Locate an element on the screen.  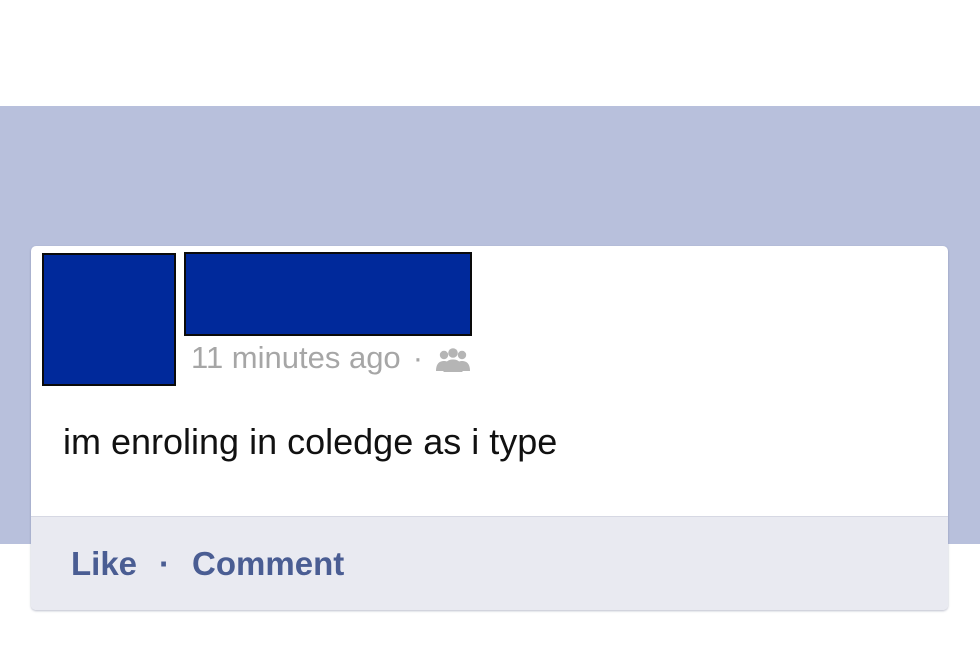
author-name-redacted is located at coordinates (328, 294).